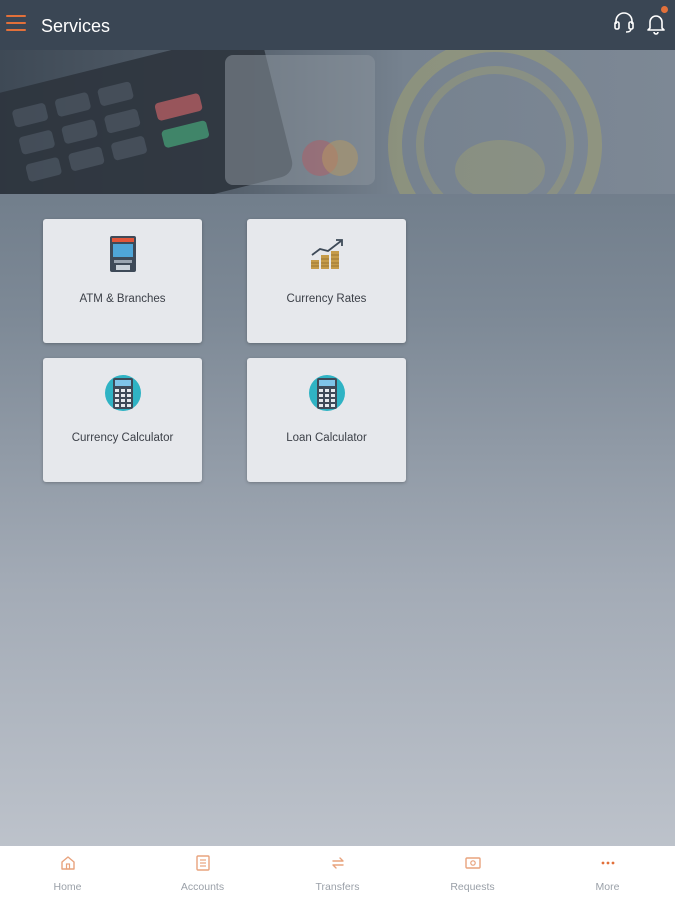 Image resolution: width=675 pixels, height=900 pixels. What do you see at coordinates (337, 863) in the screenshot?
I see `transfer-icon` at bounding box center [337, 863].